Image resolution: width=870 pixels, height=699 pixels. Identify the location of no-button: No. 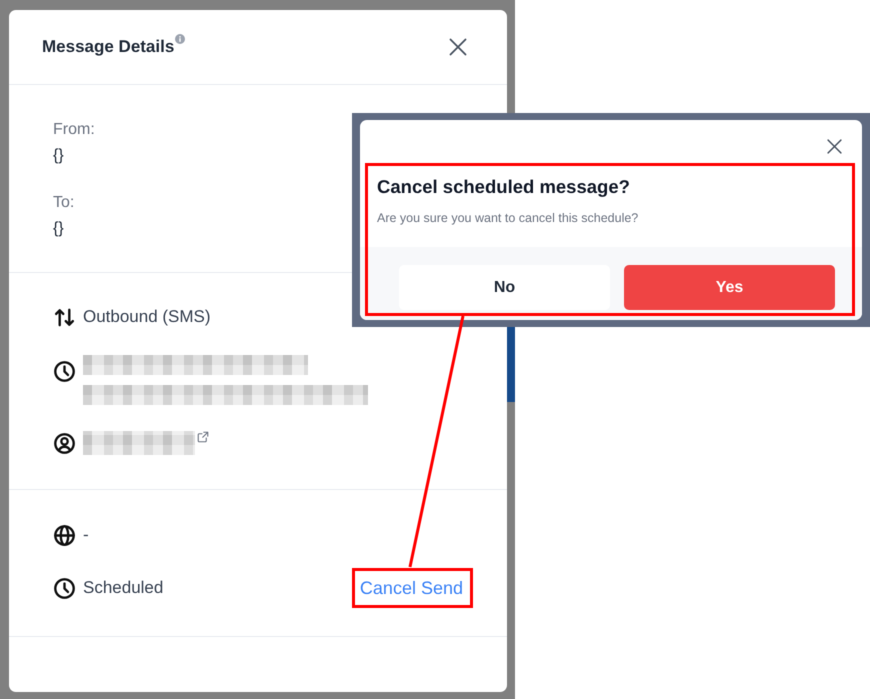
(504, 287).